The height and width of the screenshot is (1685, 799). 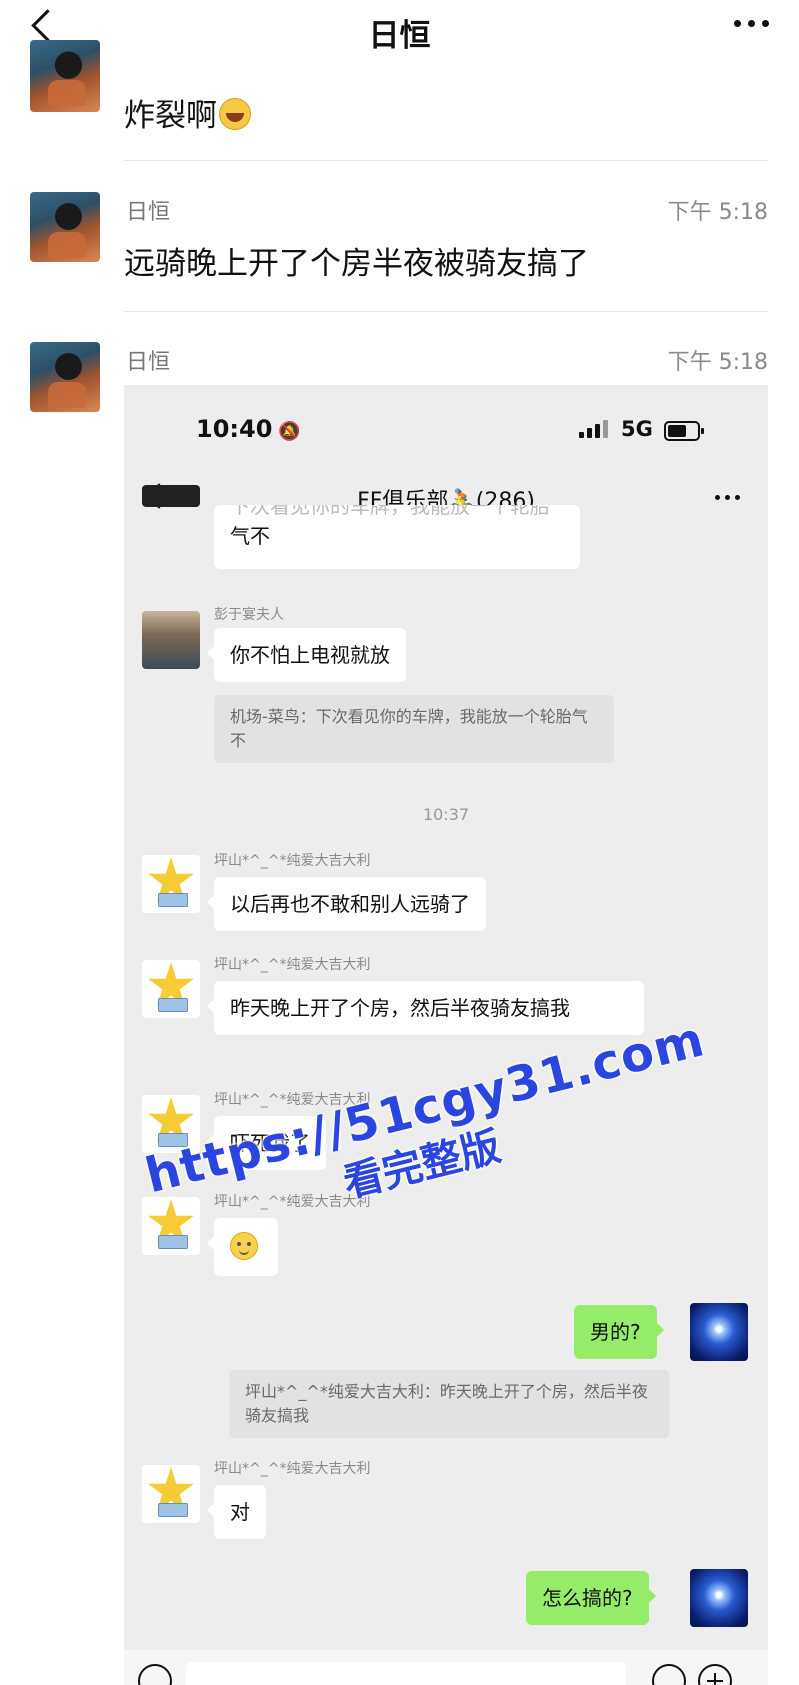 I want to click on signal-icon, so click(x=593, y=429).